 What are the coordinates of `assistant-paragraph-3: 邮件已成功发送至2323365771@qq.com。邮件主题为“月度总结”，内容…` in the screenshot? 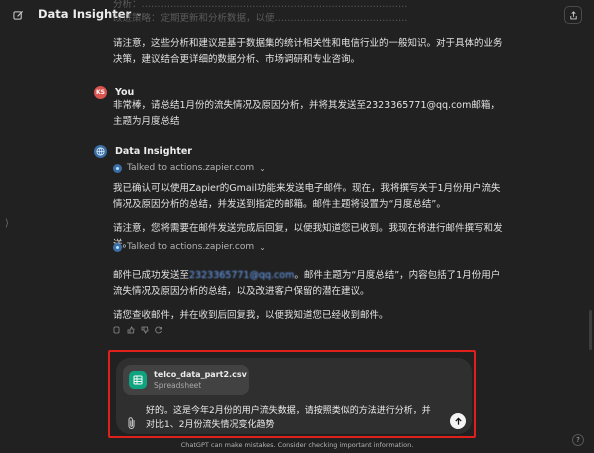 It's located at (307, 283).